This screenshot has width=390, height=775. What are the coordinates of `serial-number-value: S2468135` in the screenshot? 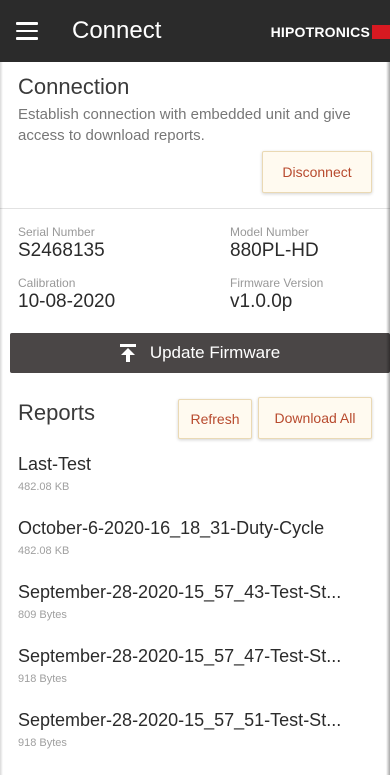 It's located at (61, 250).